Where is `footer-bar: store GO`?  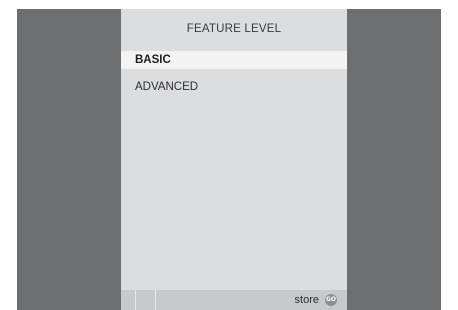 footer-bar: store GO is located at coordinates (234, 300).